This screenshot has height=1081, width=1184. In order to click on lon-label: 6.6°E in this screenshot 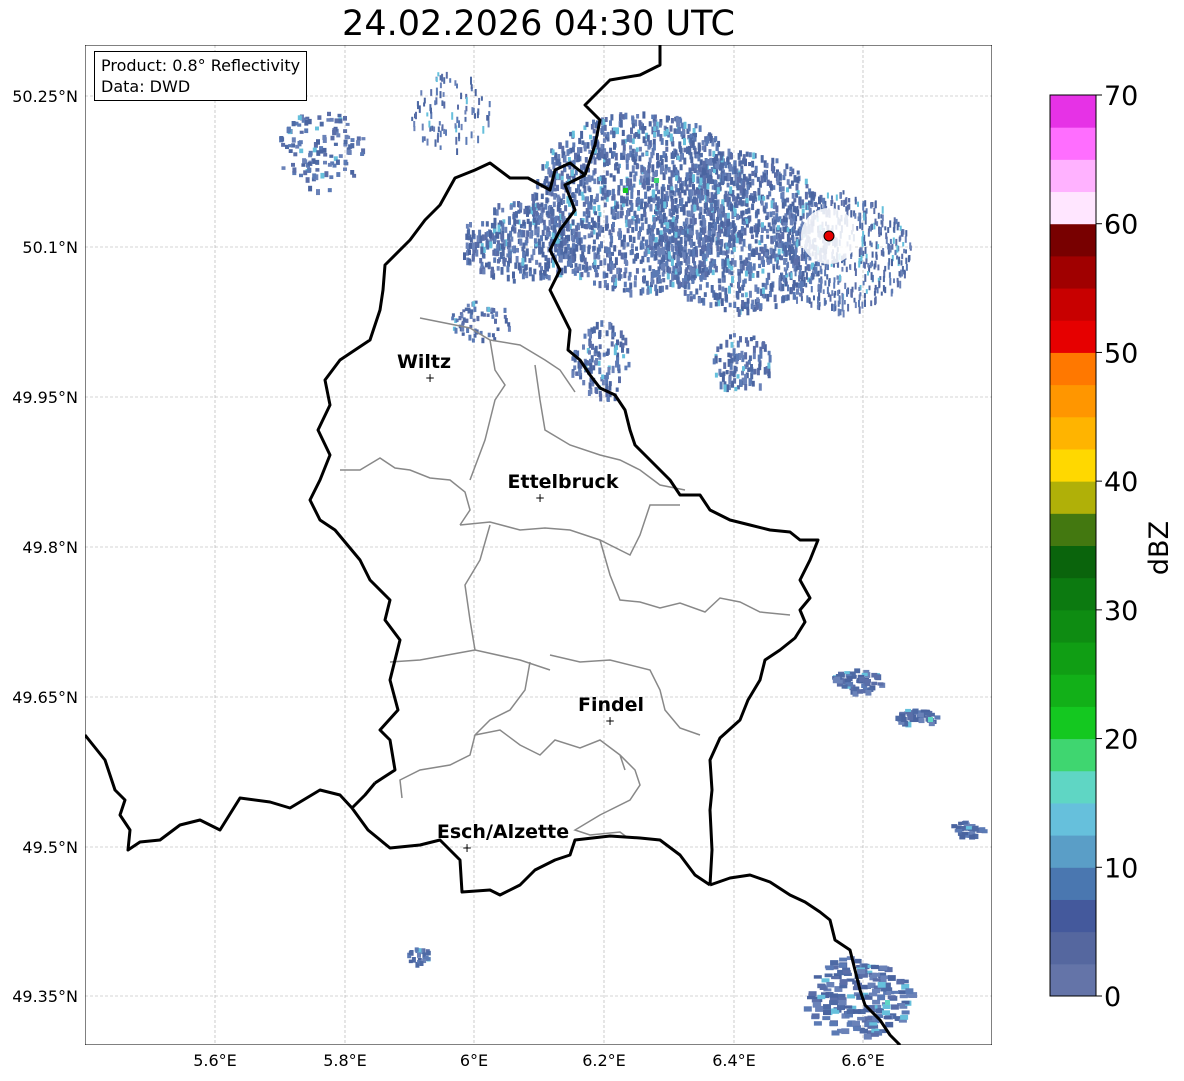, I will do `click(863, 1060)`.